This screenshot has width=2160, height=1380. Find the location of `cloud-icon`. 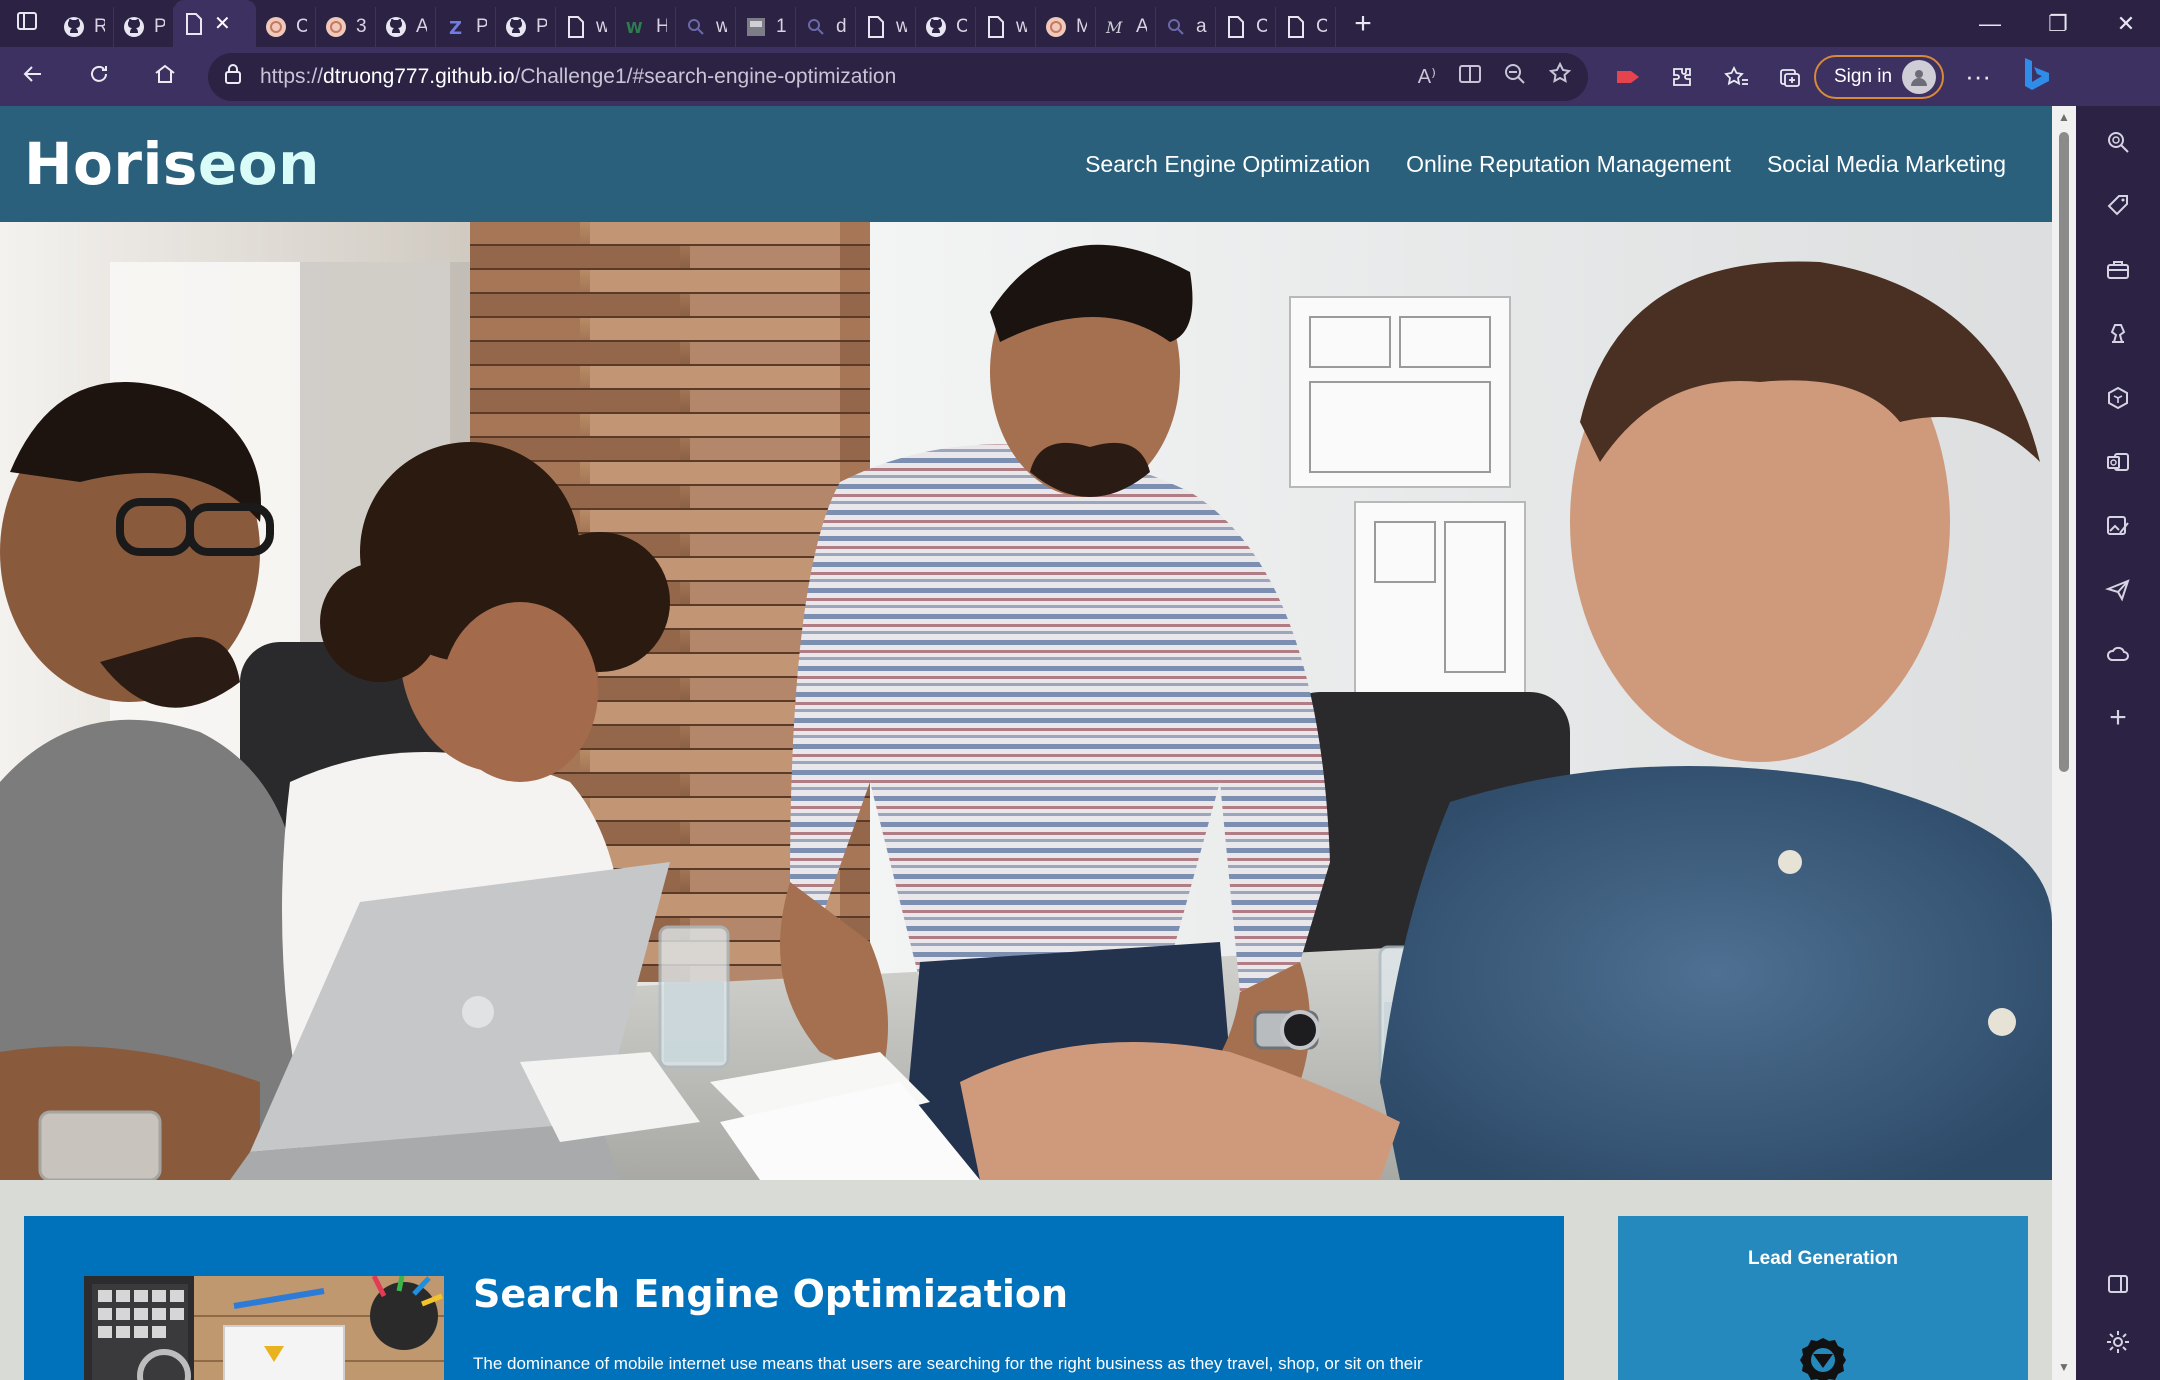

cloud-icon is located at coordinates (2118, 654).